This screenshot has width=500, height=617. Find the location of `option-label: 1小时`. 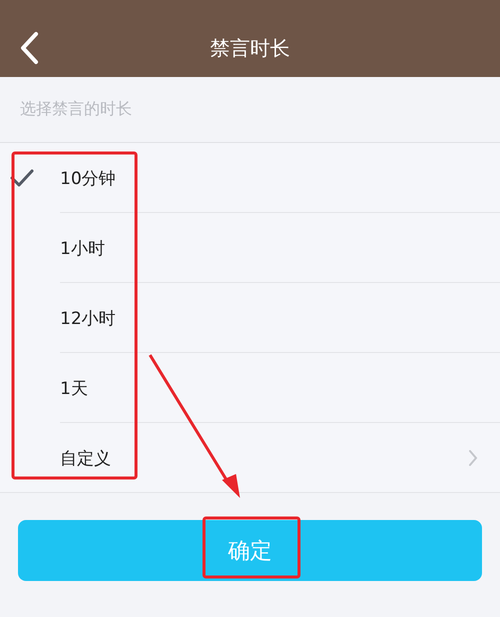

option-label: 1小时 is located at coordinates (83, 249).